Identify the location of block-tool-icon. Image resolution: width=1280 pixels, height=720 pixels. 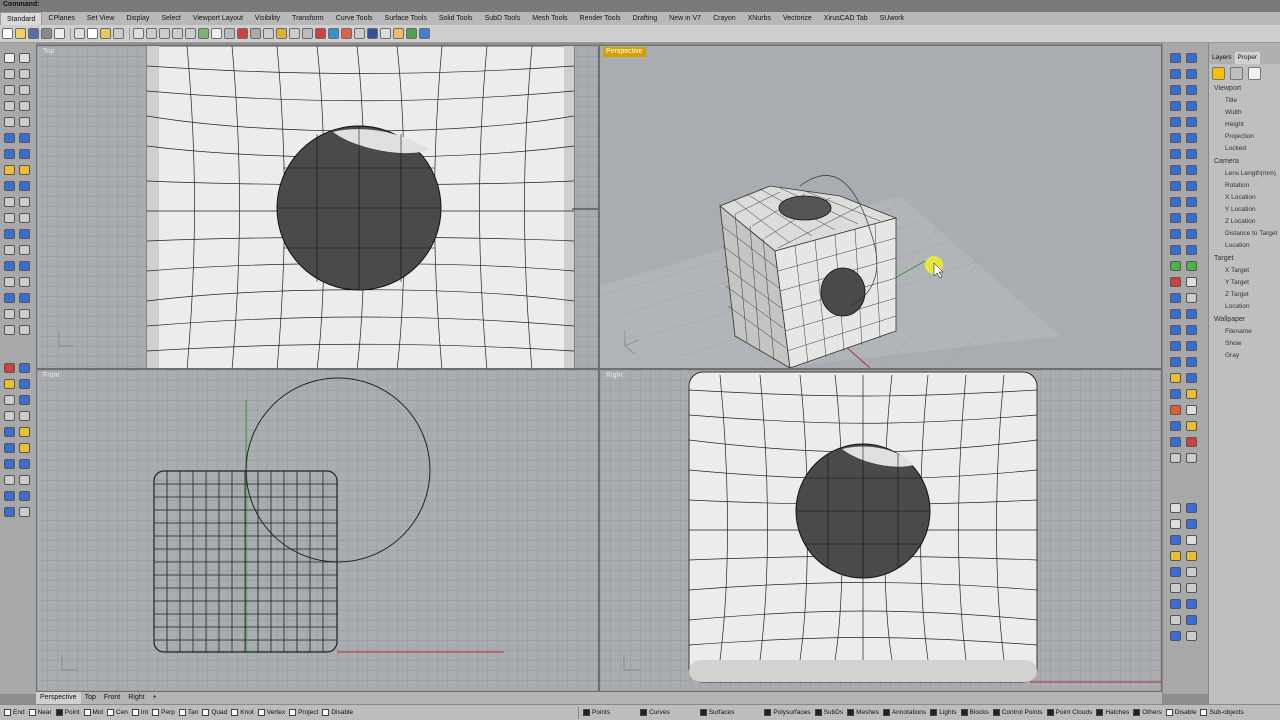
(24, 314).